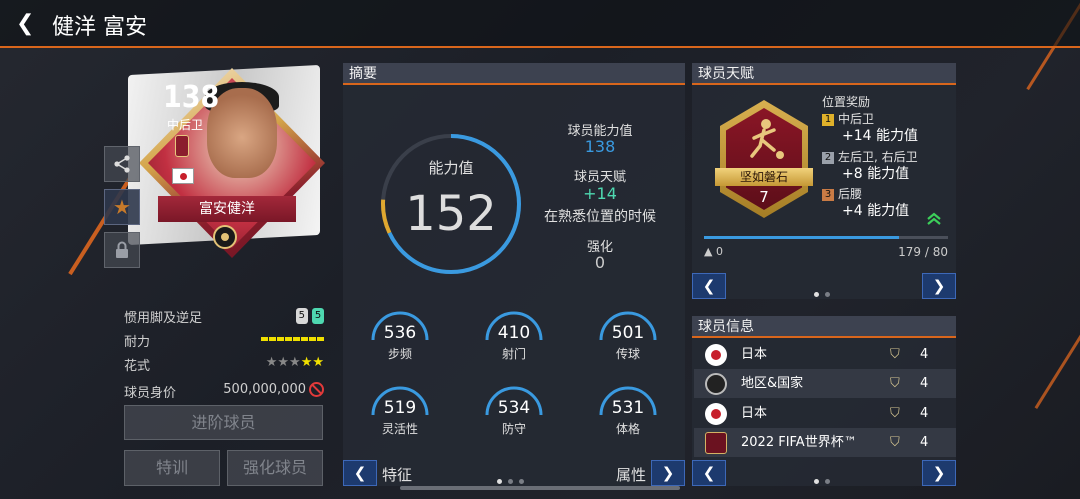 This screenshot has height=499, width=1080. I want to click on talent-prev-button: ❮, so click(709, 286).